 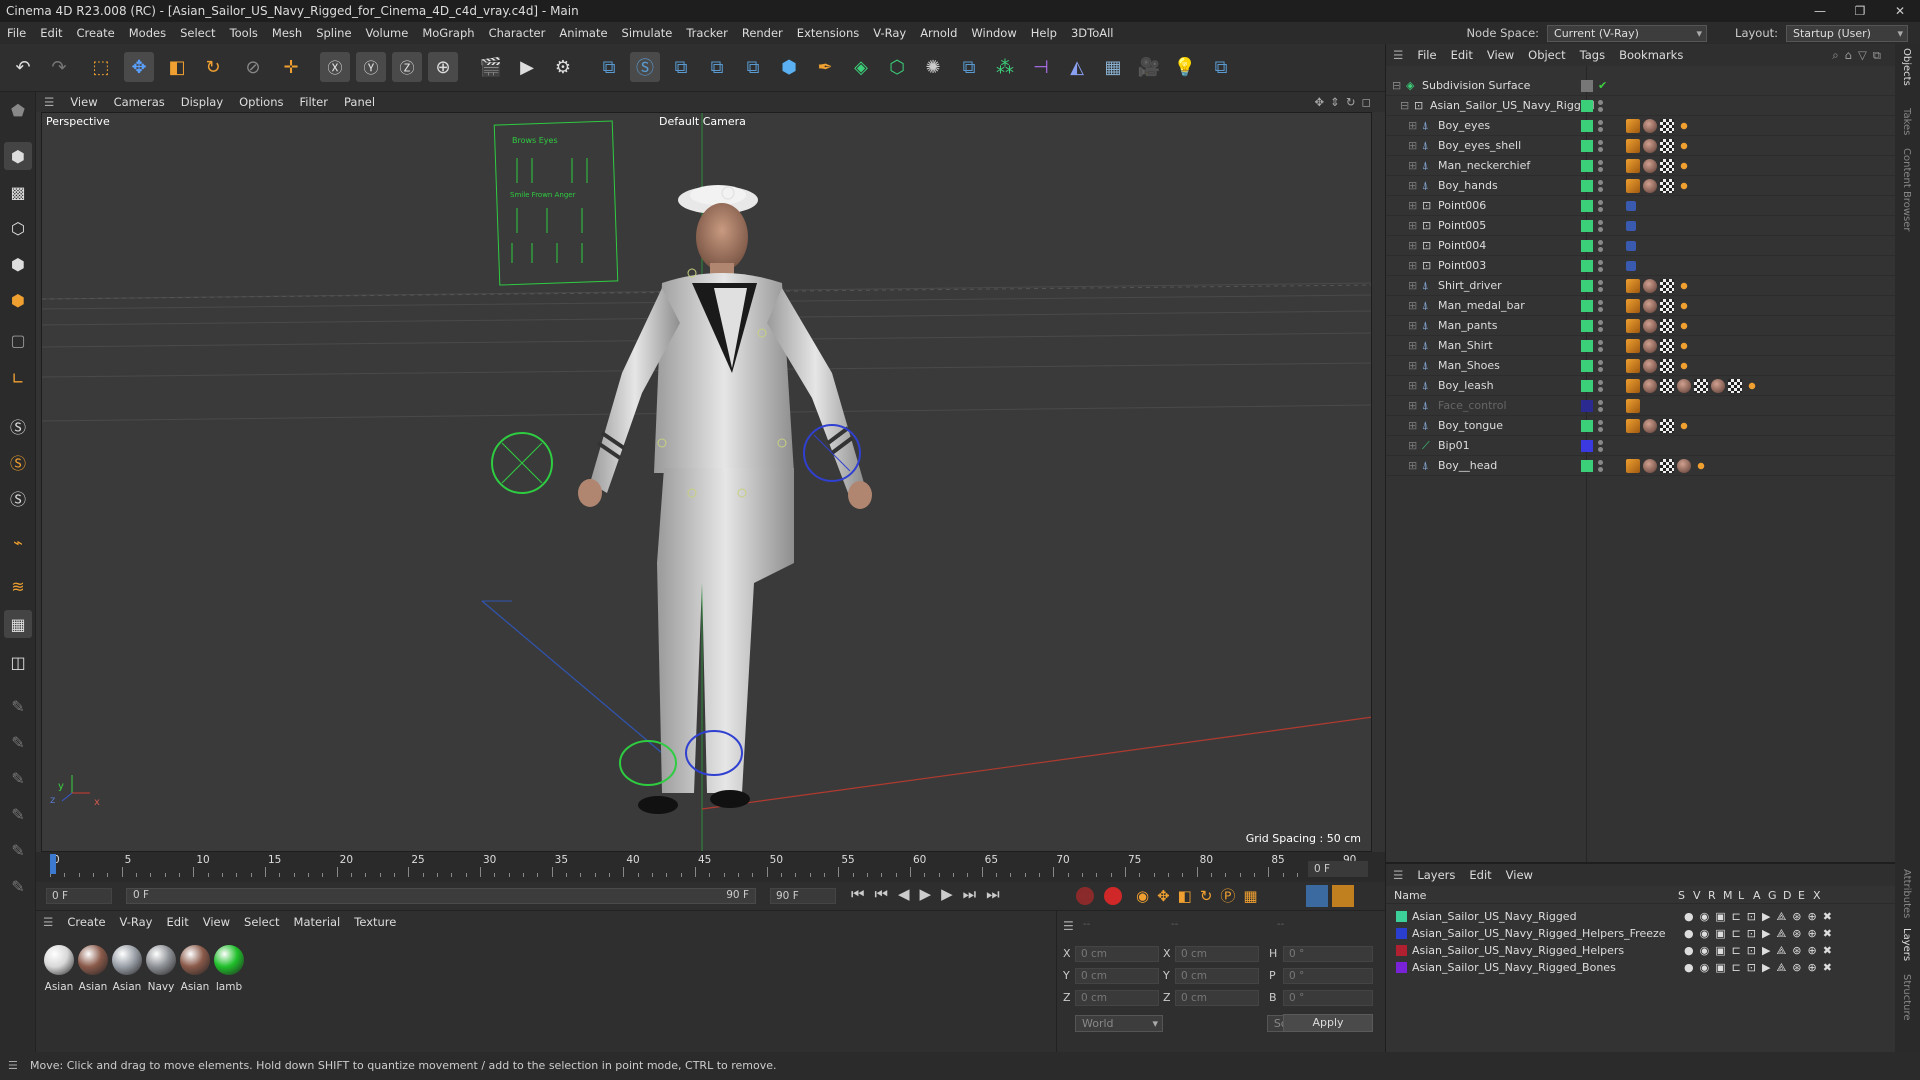 What do you see at coordinates (583, 33) in the screenshot?
I see `menu-animate: Animate` at bounding box center [583, 33].